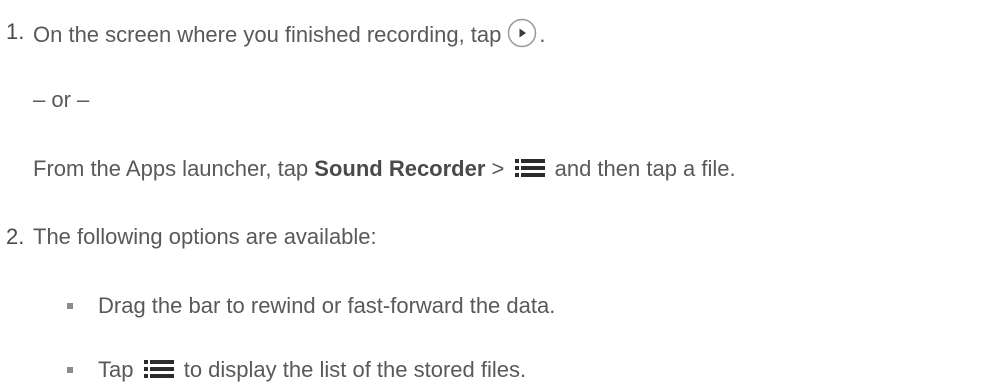 This screenshot has width=1002, height=389. I want to click on step-1-text-after: ., so click(542, 34).